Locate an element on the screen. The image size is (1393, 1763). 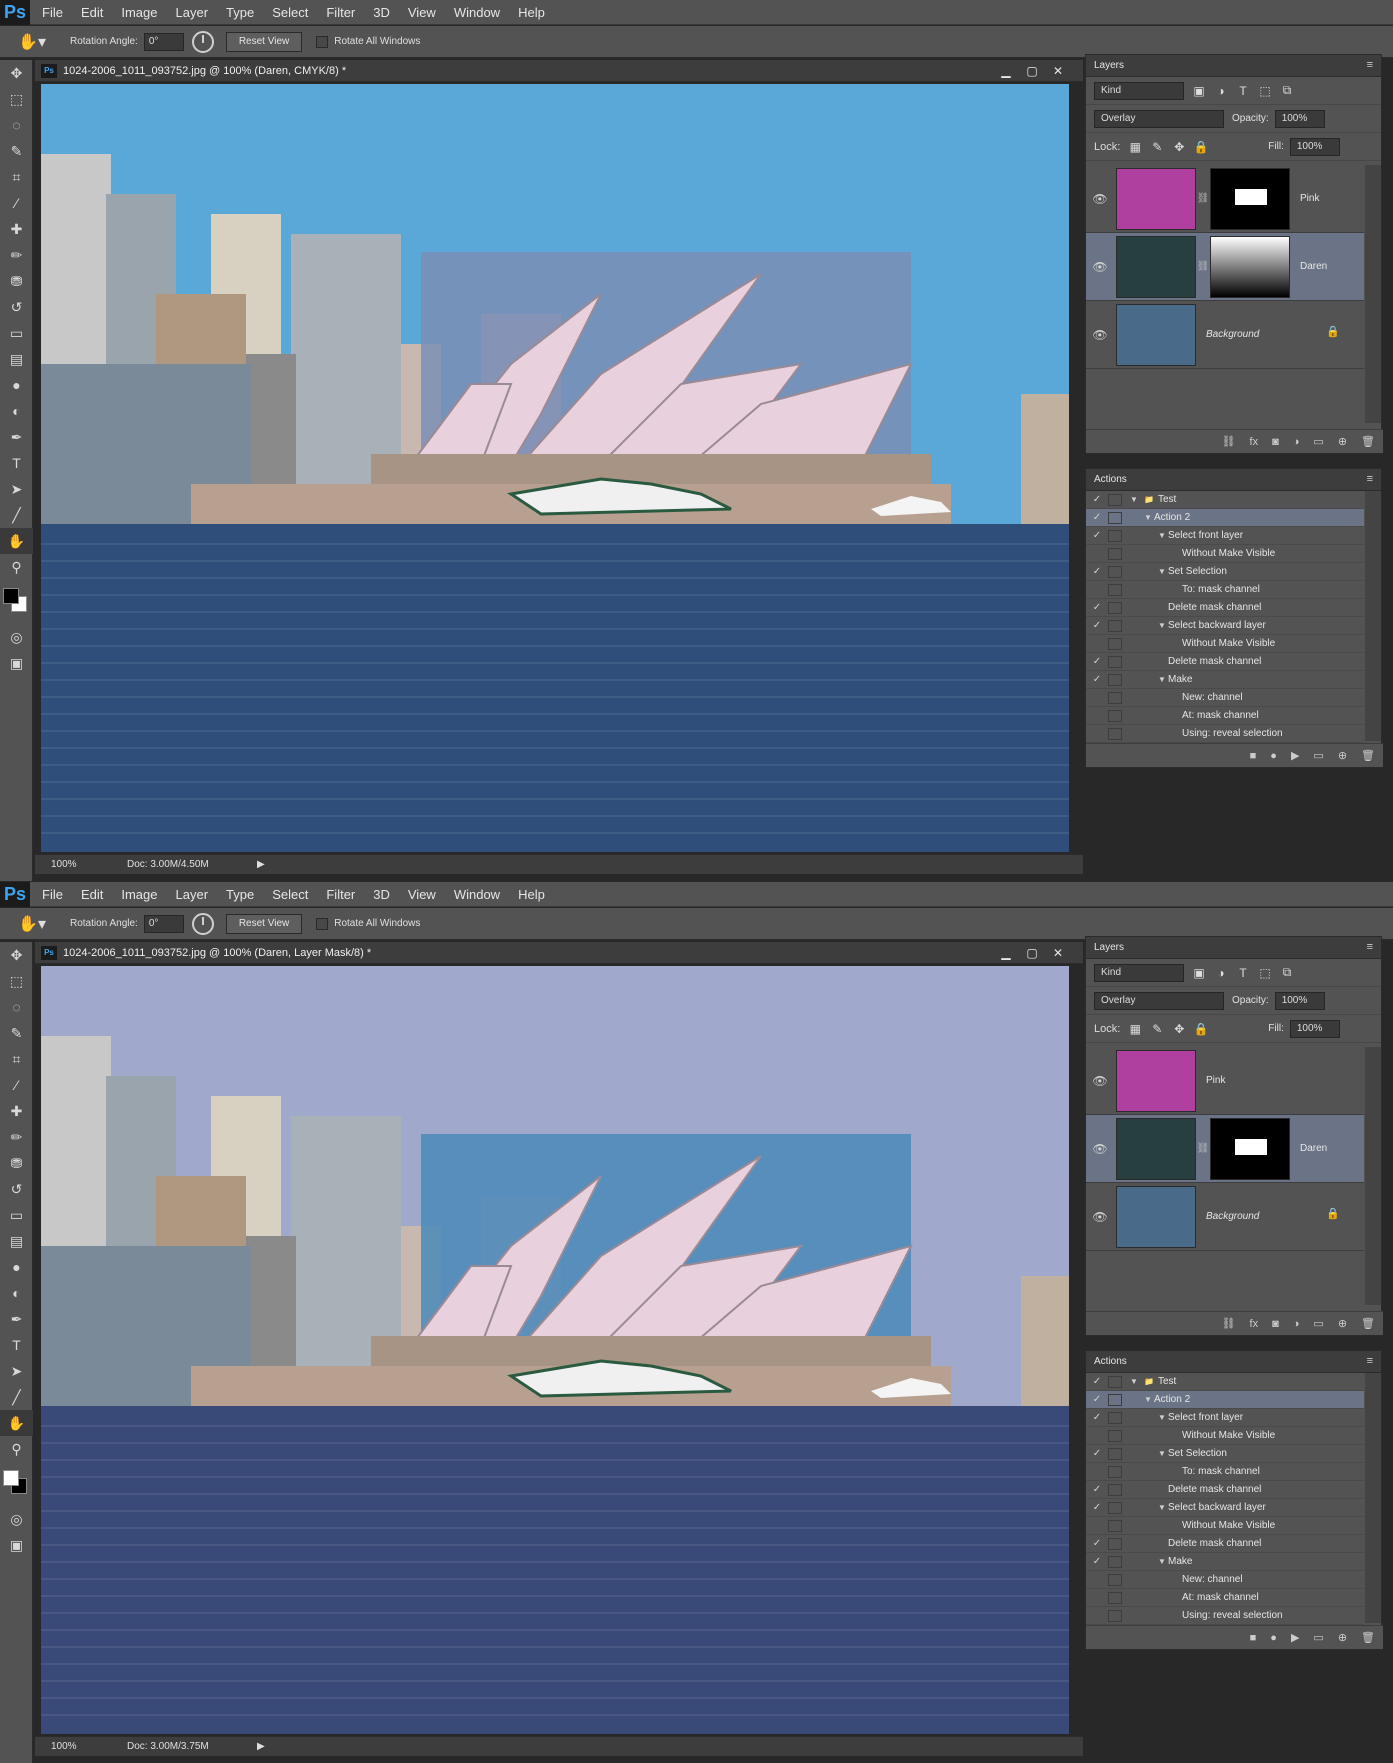
layer-row: 👁 Background 🔒 is located at coordinates (1225, 1217).